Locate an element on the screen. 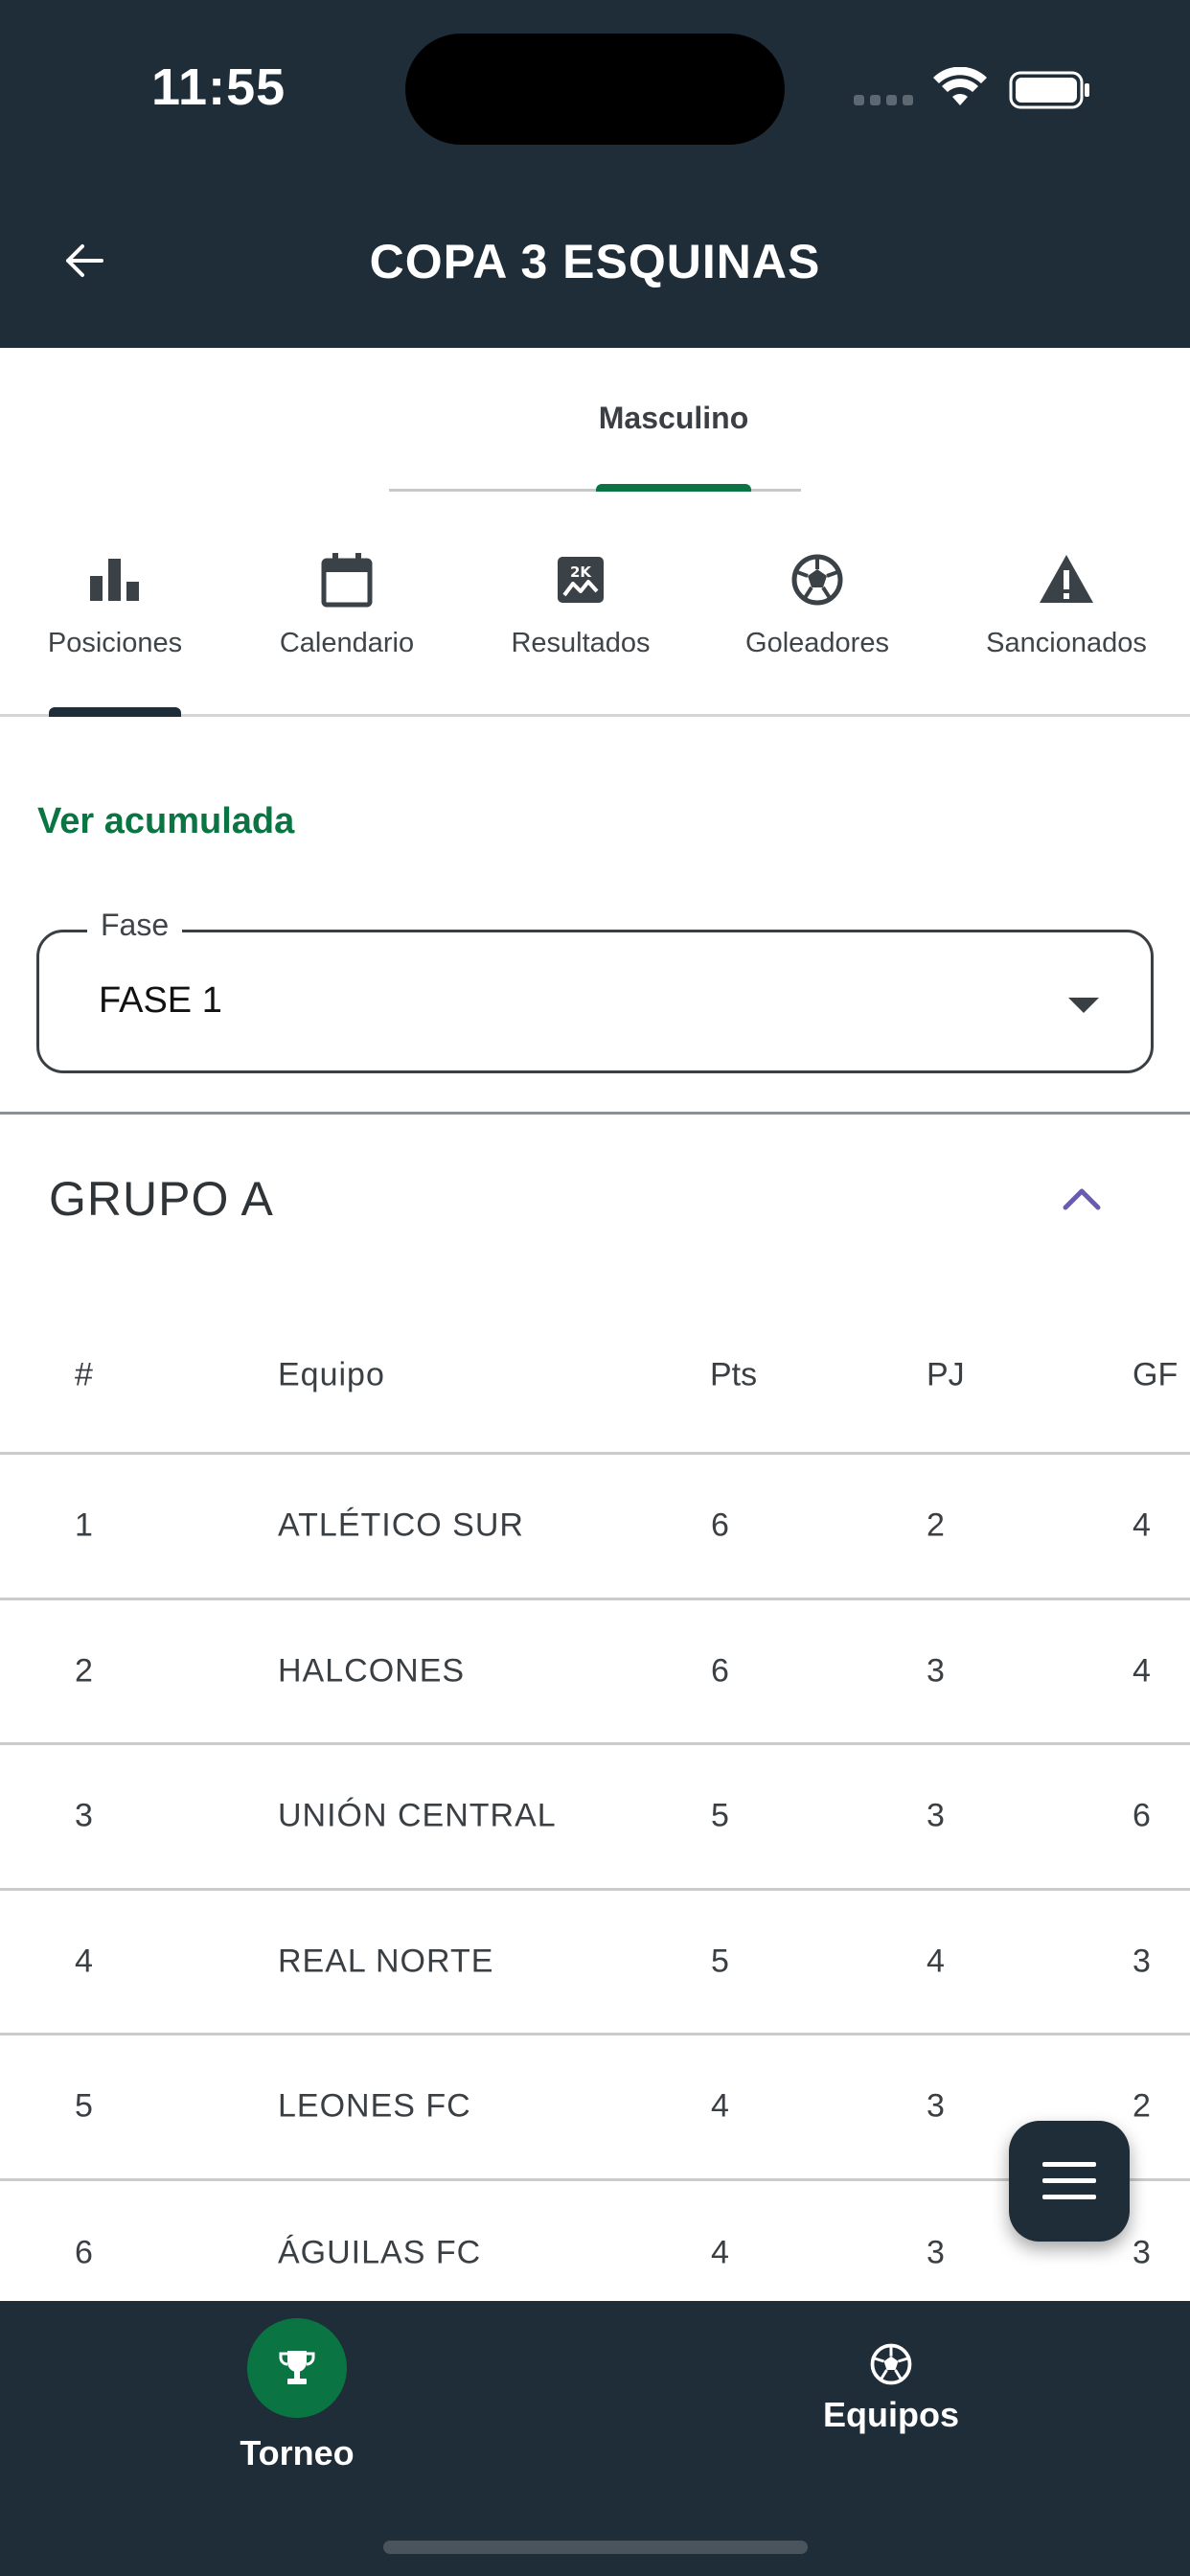 This screenshot has width=1190, height=2576. cell-rank: 1 is located at coordinates (84, 1525).